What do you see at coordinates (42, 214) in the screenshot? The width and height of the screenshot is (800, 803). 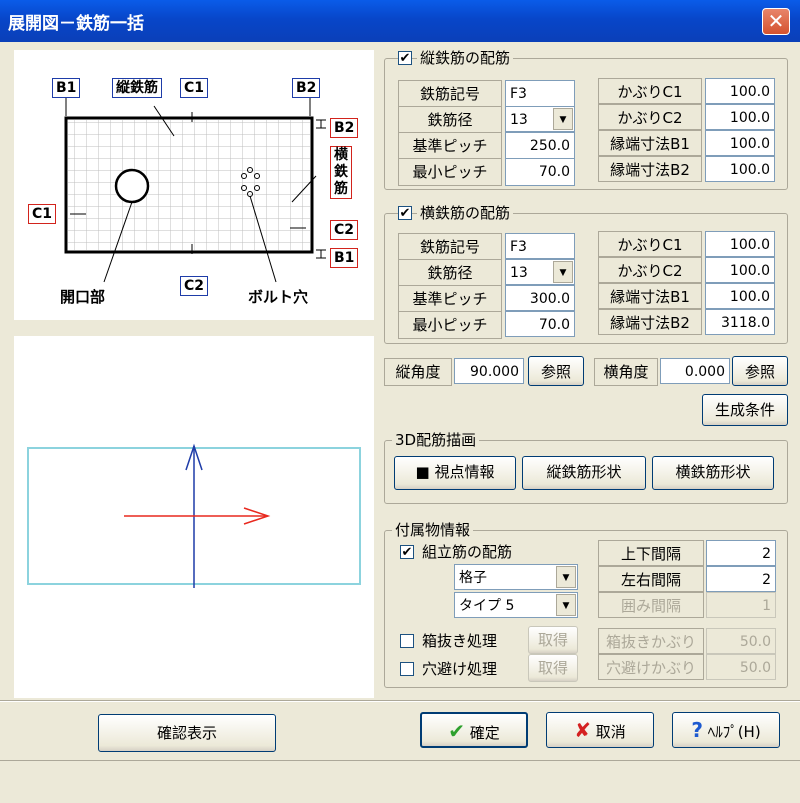 I see `label-c1-left: C1` at bounding box center [42, 214].